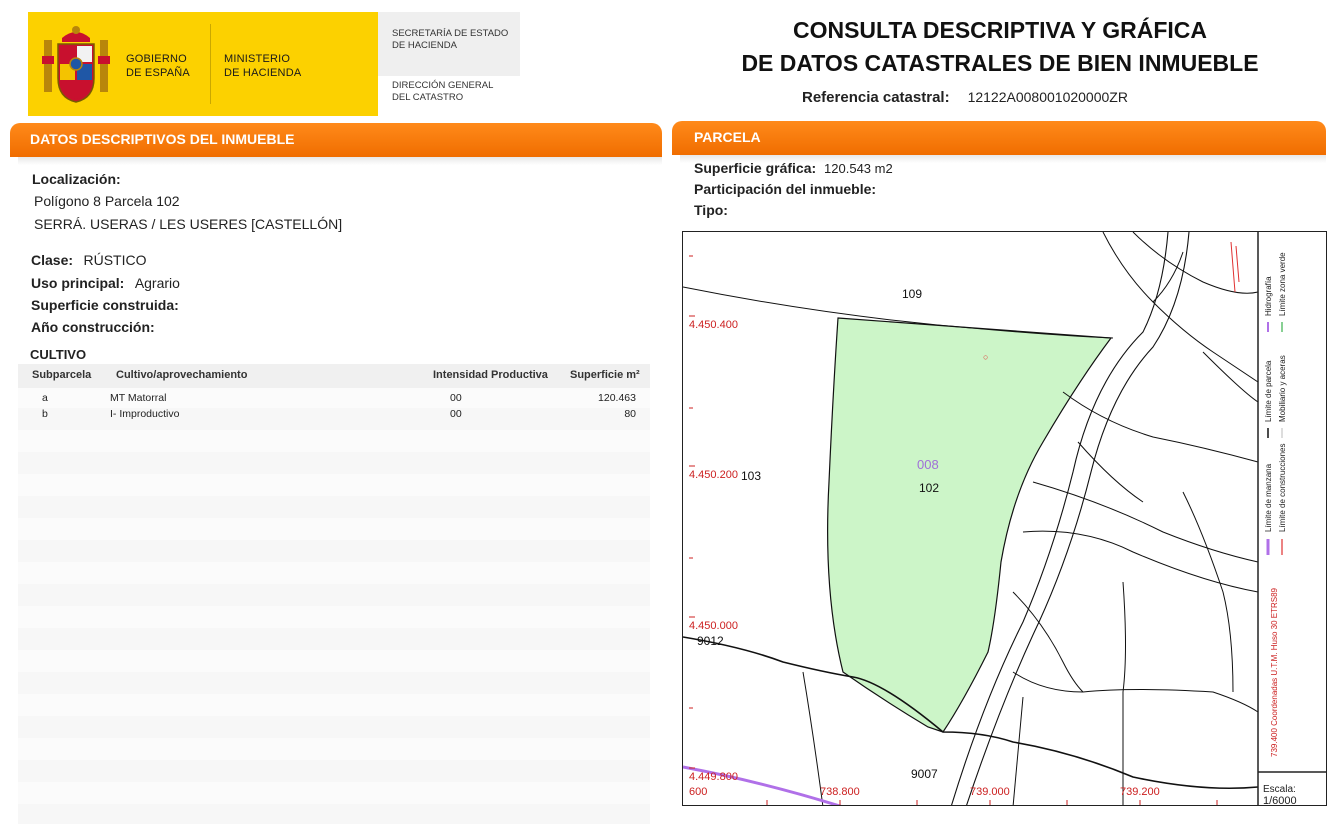  Describe the element at coordinates (713, 777) in the screenshot. I see `y-coord-label: 4.449.800` at that location.